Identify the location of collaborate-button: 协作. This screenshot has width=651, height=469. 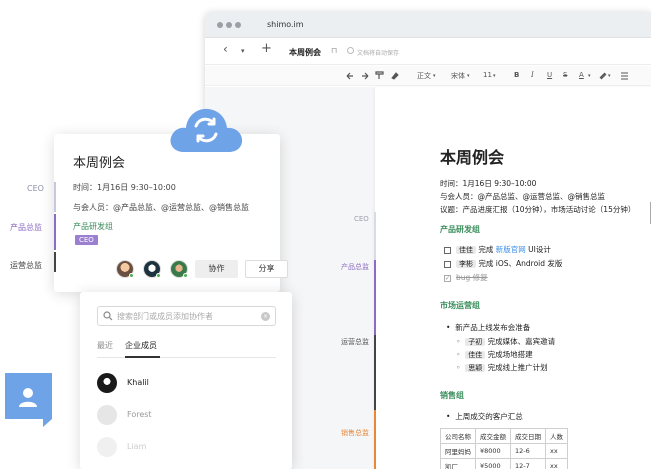
(216, 269).